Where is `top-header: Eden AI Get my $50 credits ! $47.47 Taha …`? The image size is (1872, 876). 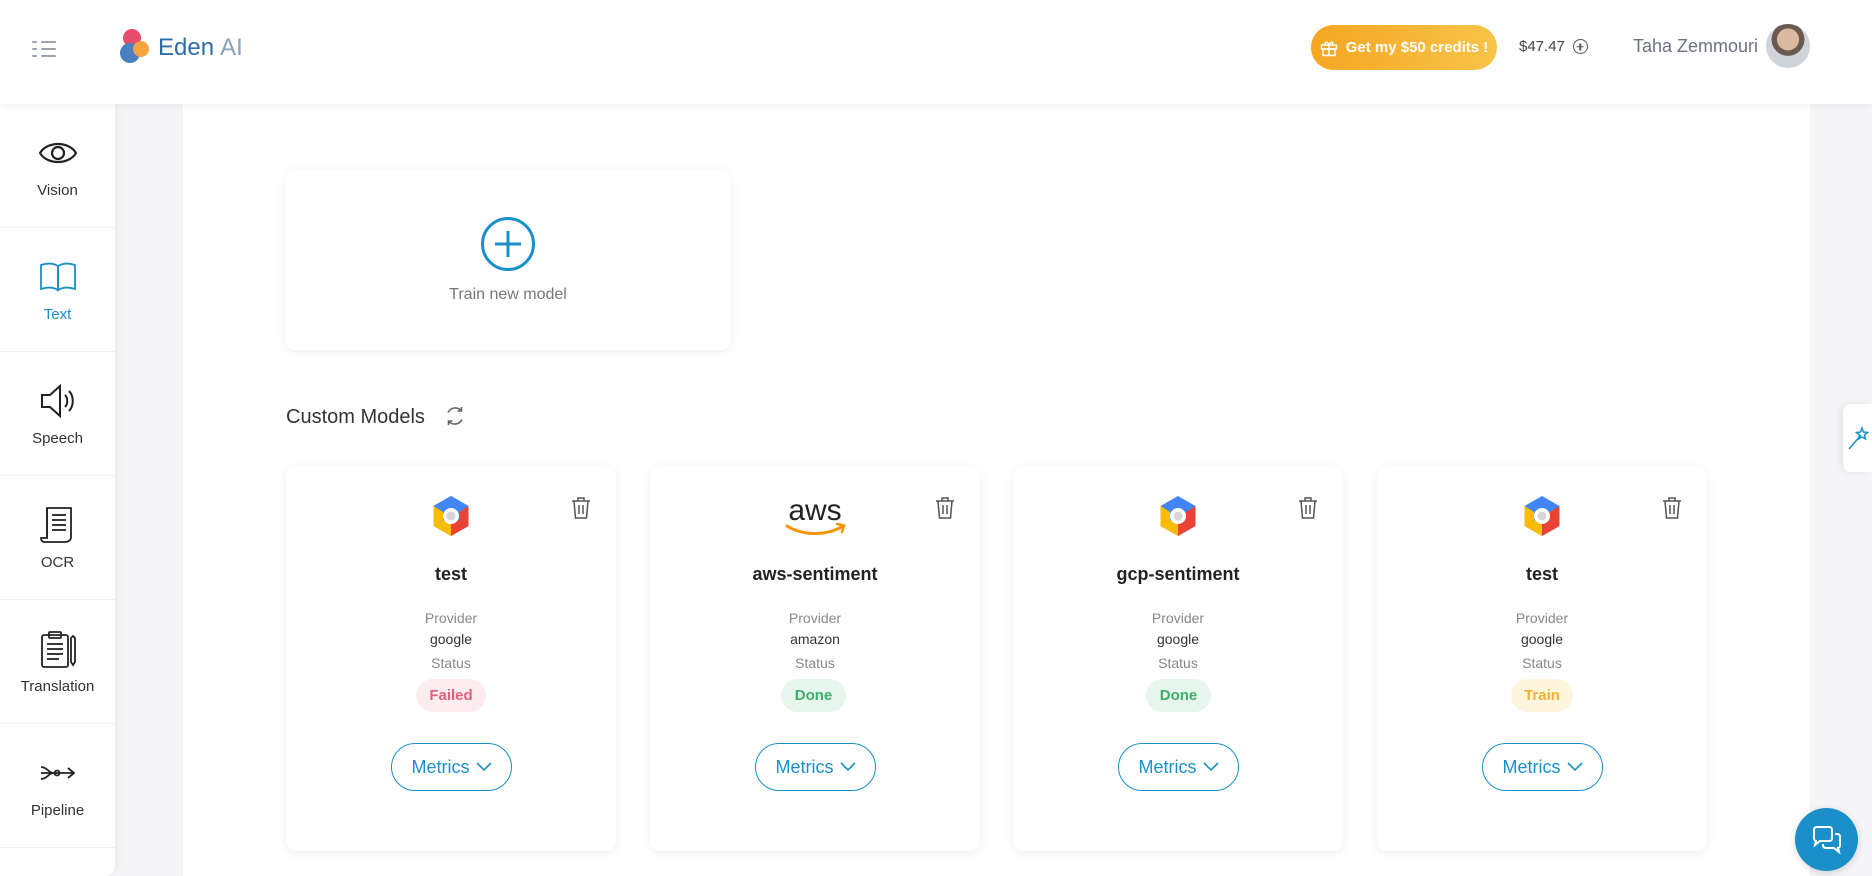
top-header: Eden AI Get my $50 credits ! $47.47 Taha … is located at coordinates (936, 52).